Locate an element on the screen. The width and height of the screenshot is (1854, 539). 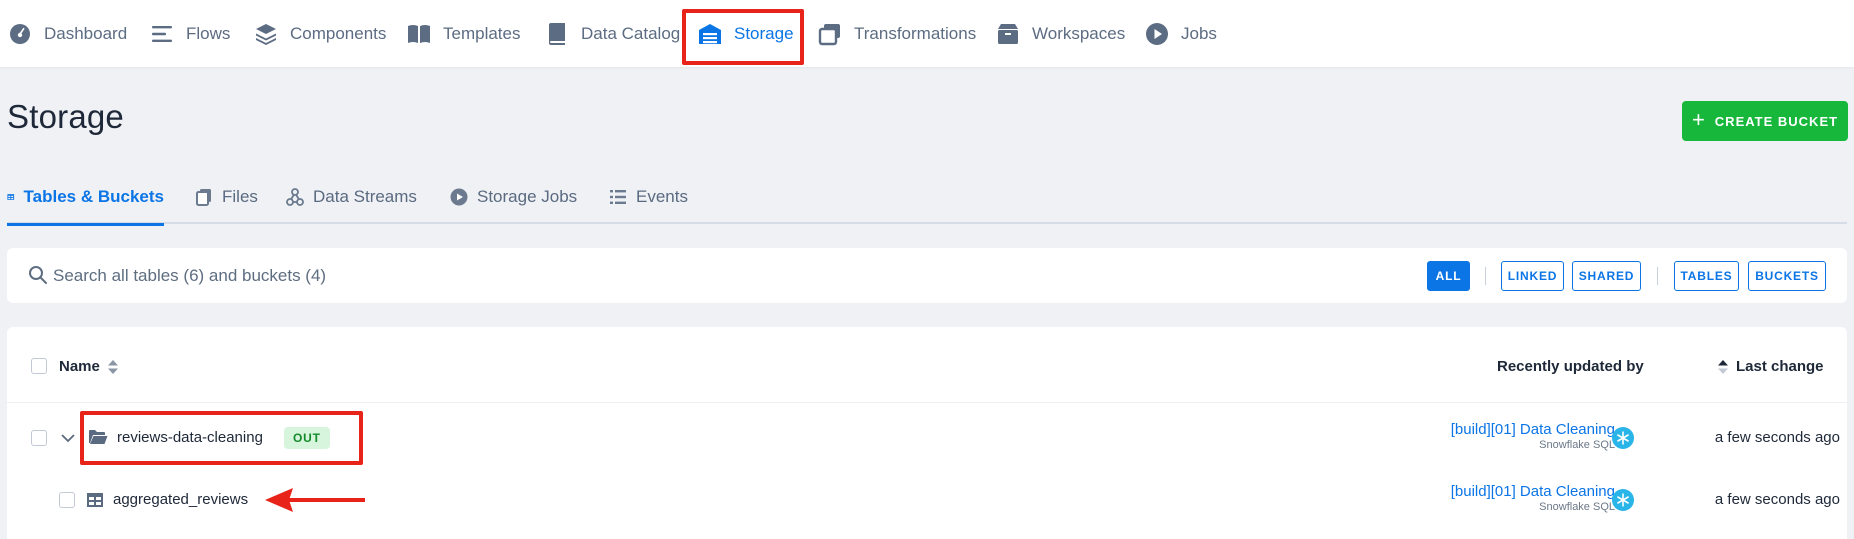
nav-transformations: Transformations is located at coordinates (897, 33).